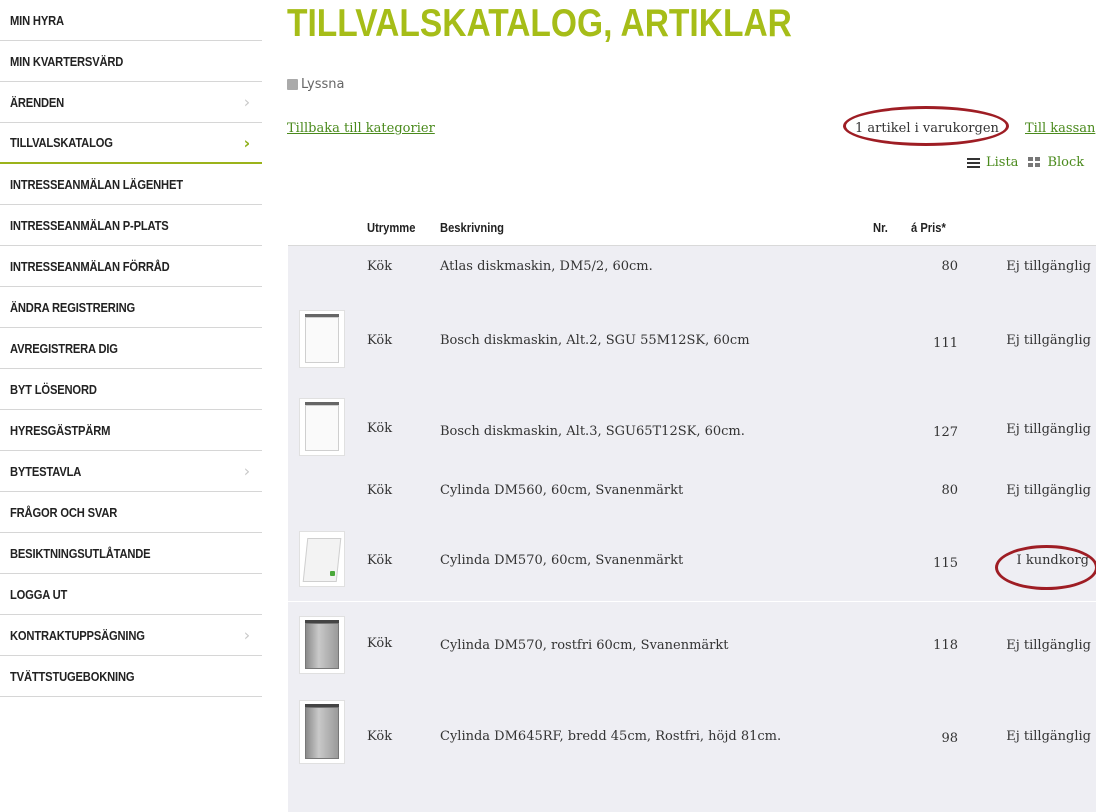  What do you see at coordinates (945, 645) in the screenshot?
I see `cell-price: 118` at bounding box center [945, 645].